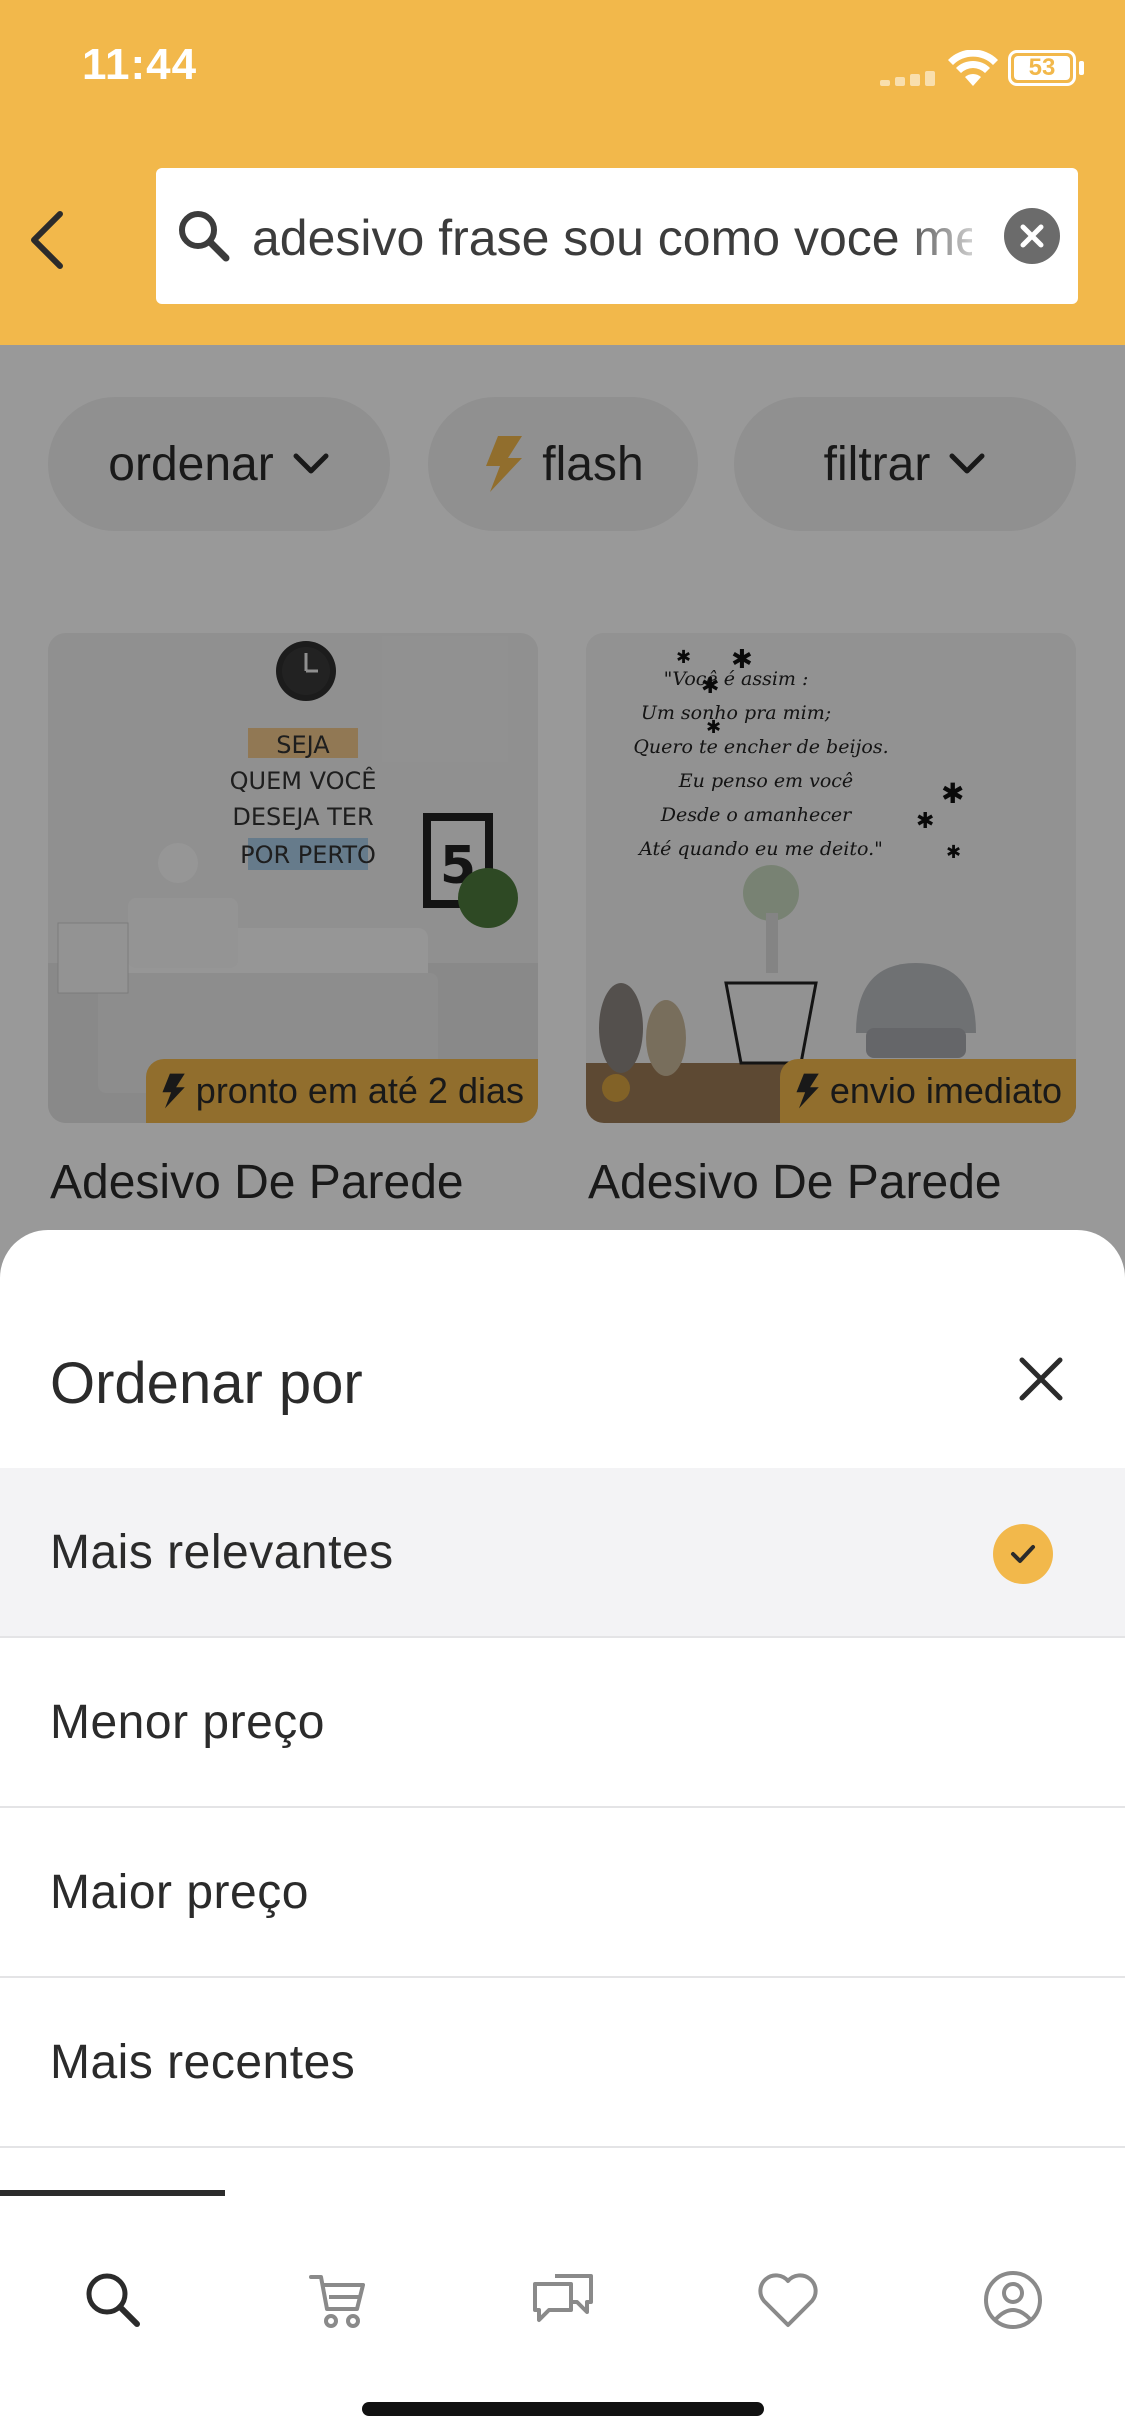 This screenshot has height=2436, width=1125. I want to click on active-tab-indicator, so click(112, 2193).